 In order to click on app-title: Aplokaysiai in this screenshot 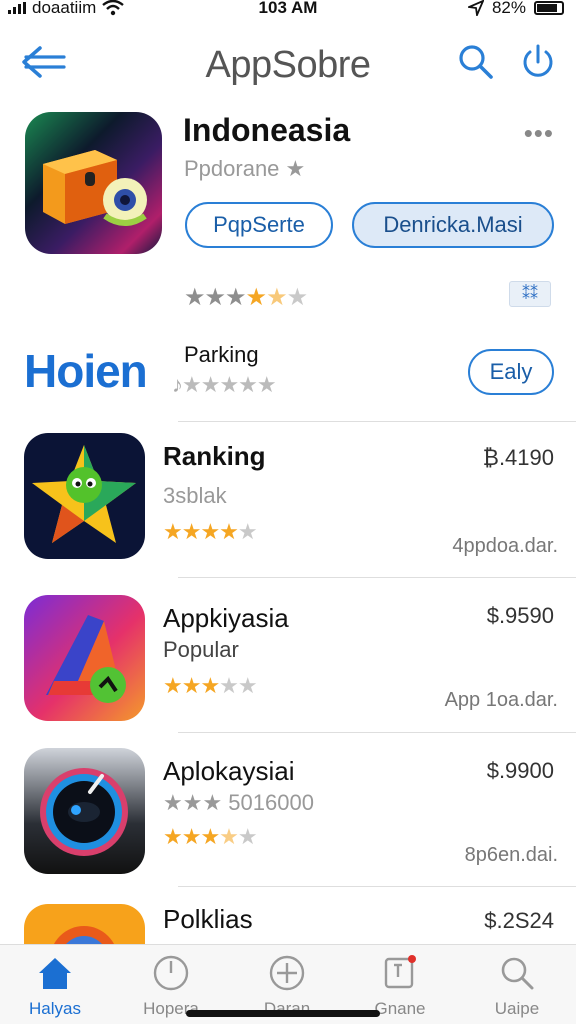, I will do `click(229, 771)`.